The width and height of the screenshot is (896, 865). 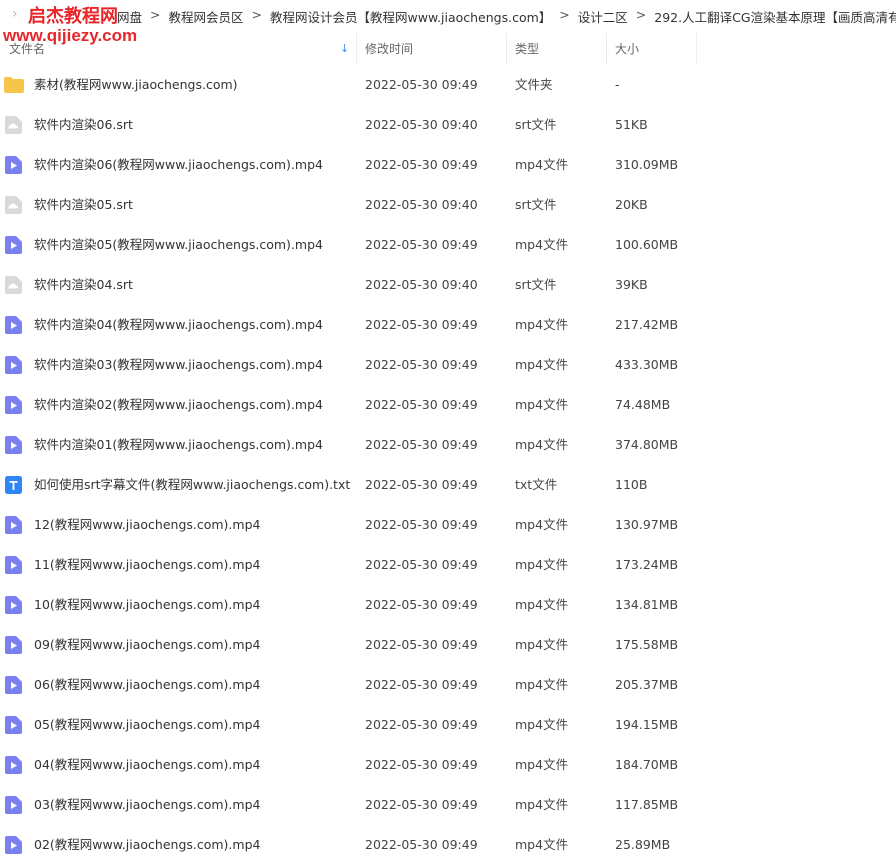 I want to click on breadcrumb-item-member-area: 教程网会员区, so click(x=206, y=16).